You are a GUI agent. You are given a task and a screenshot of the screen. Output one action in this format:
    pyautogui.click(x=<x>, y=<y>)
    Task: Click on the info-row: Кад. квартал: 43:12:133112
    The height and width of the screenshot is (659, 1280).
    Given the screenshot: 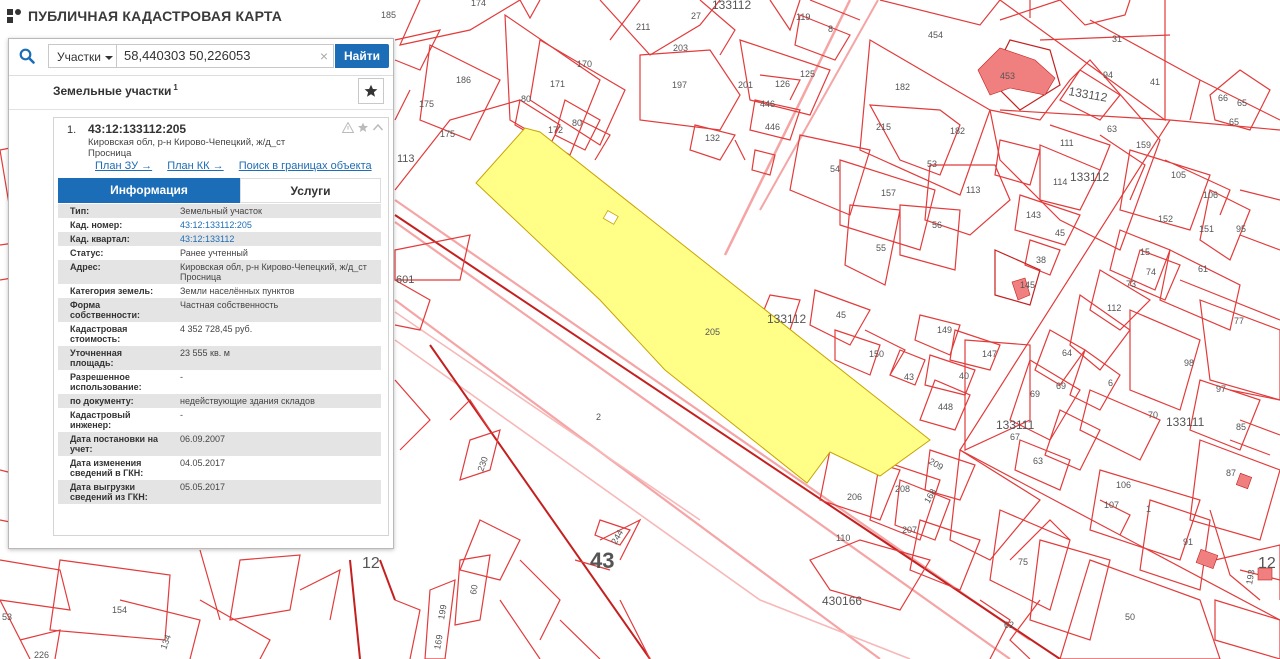 What is the action you would take?
    pyautogui.click(x=219, y=239)
    